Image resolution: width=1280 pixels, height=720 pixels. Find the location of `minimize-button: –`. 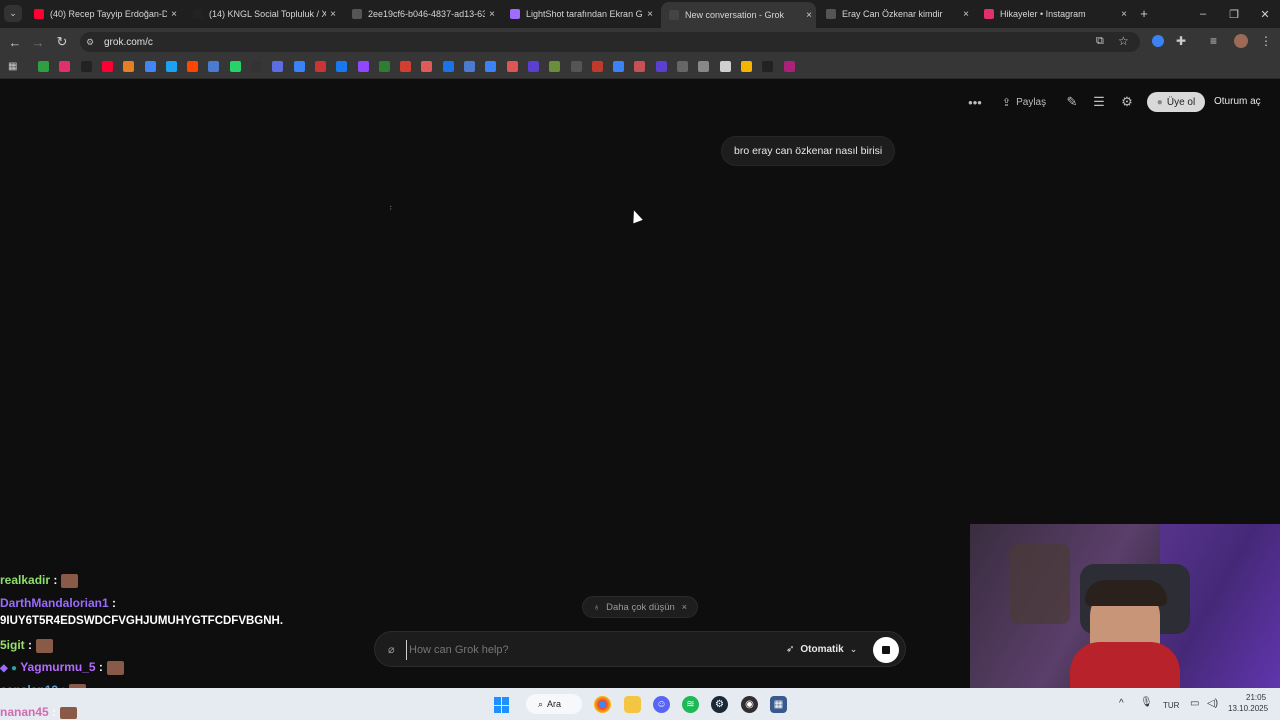

minimize-button: – is located at coordinates (1203, 14).